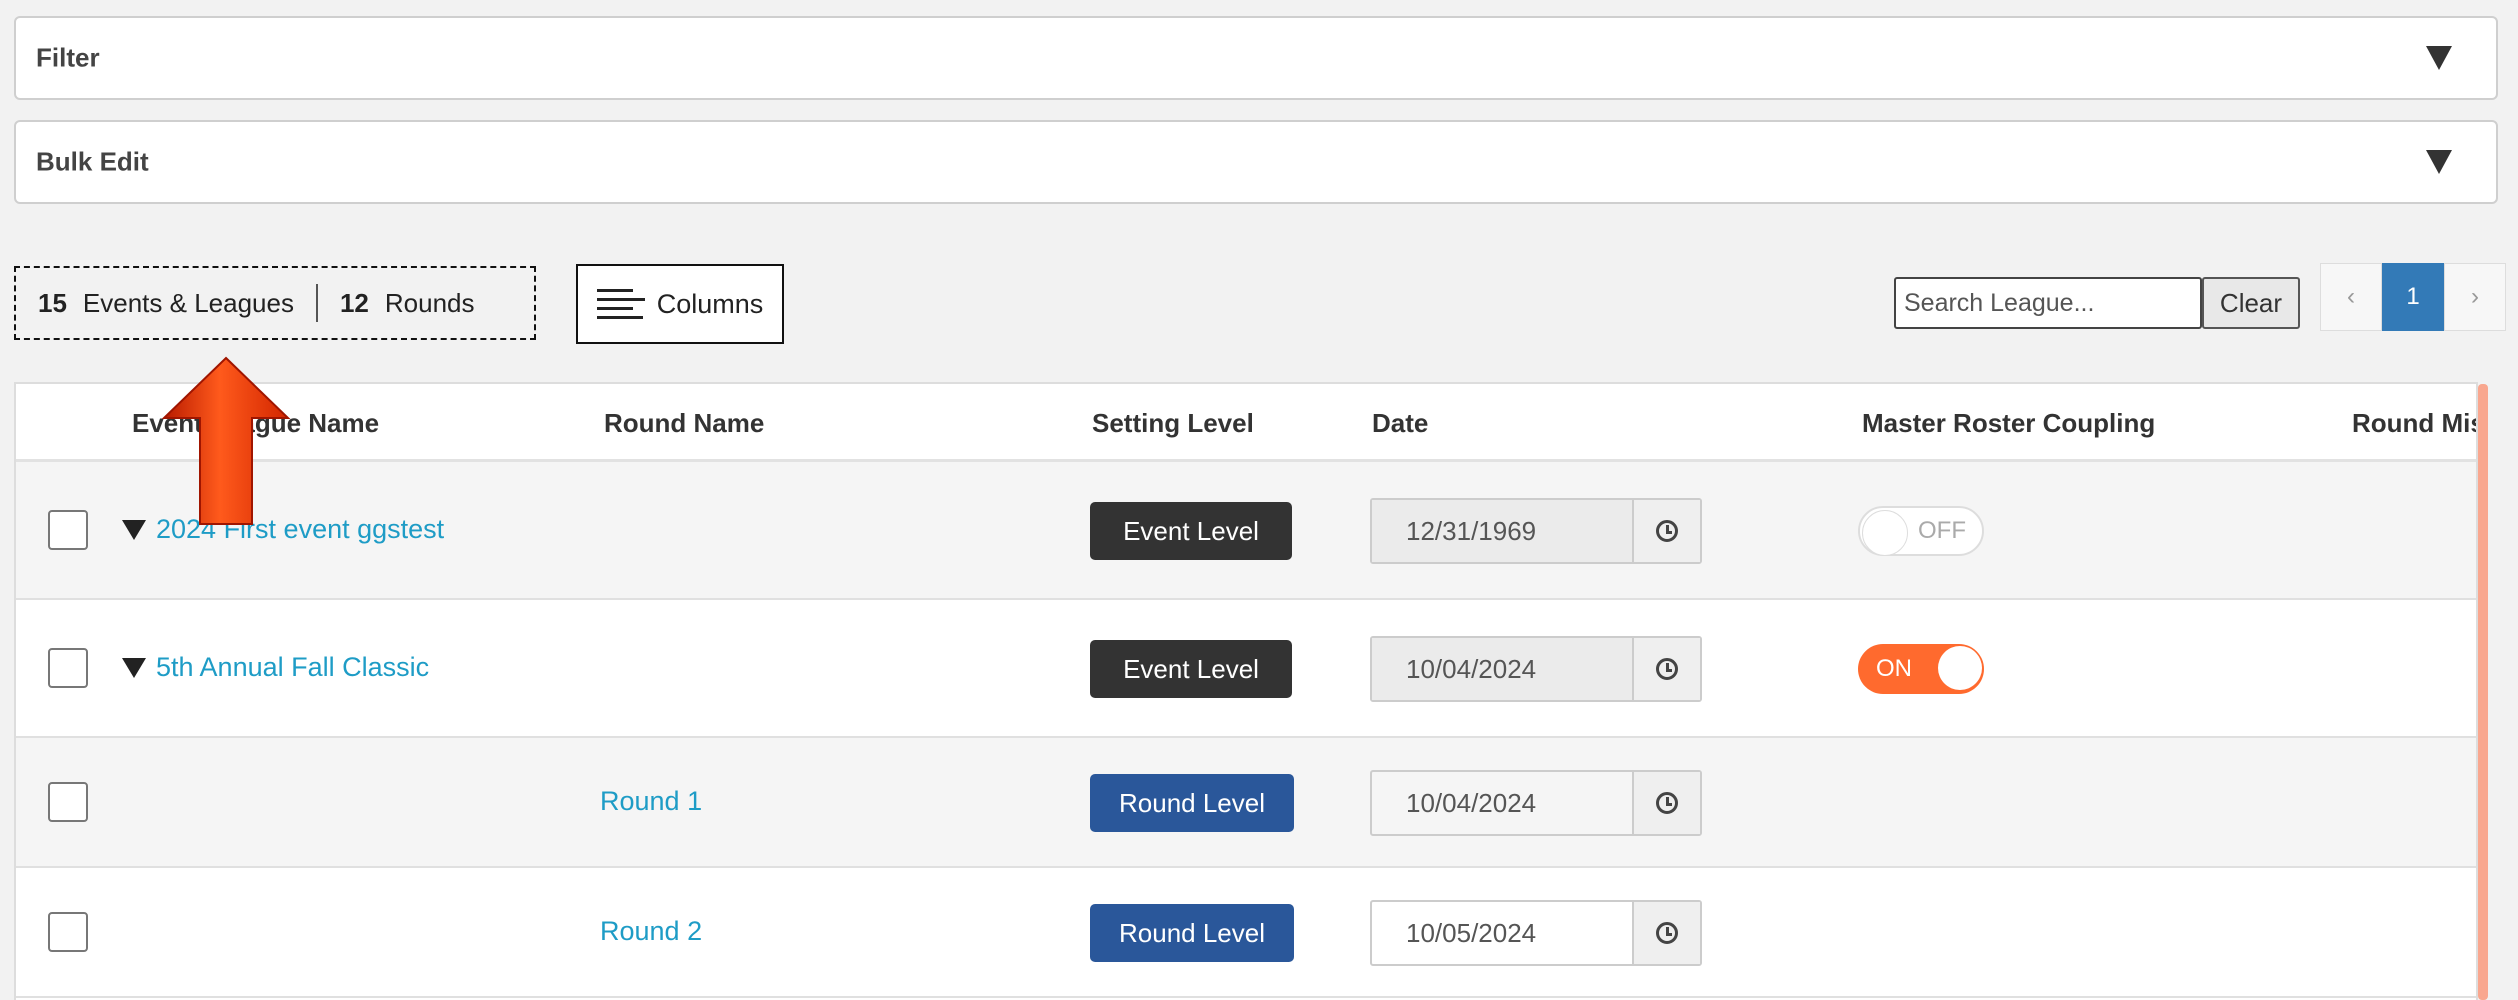 The height and width of the screenshot is (1000, 2518). I want to click on filter-caret-icon, so click(2439, 58).